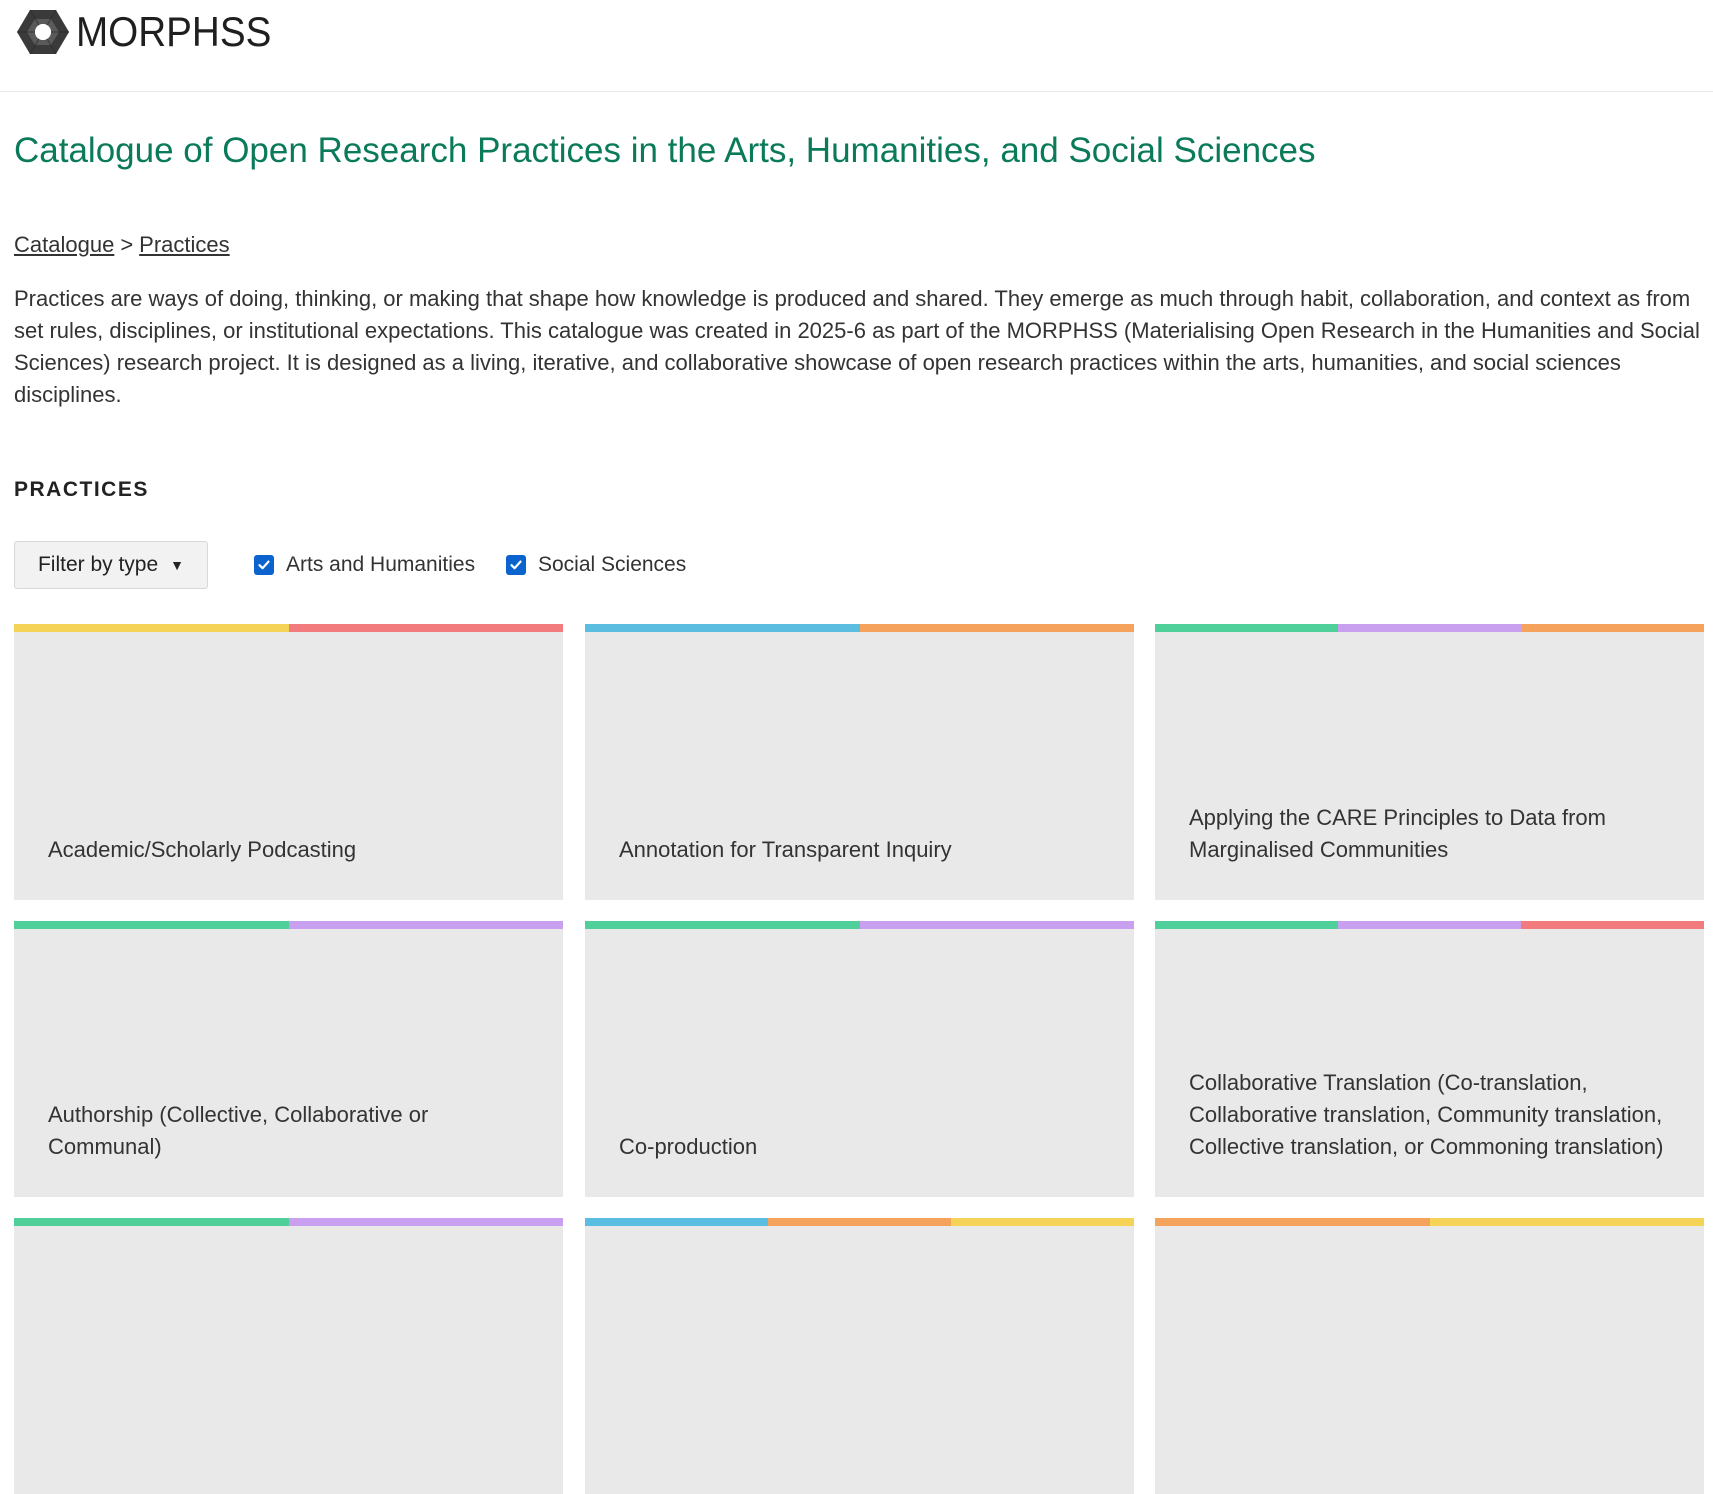  What do you see at coordinates (184, 244) in the screenshot?
I see `breadcrumb-link-practices: Practices` at bounding box center [184, 244].